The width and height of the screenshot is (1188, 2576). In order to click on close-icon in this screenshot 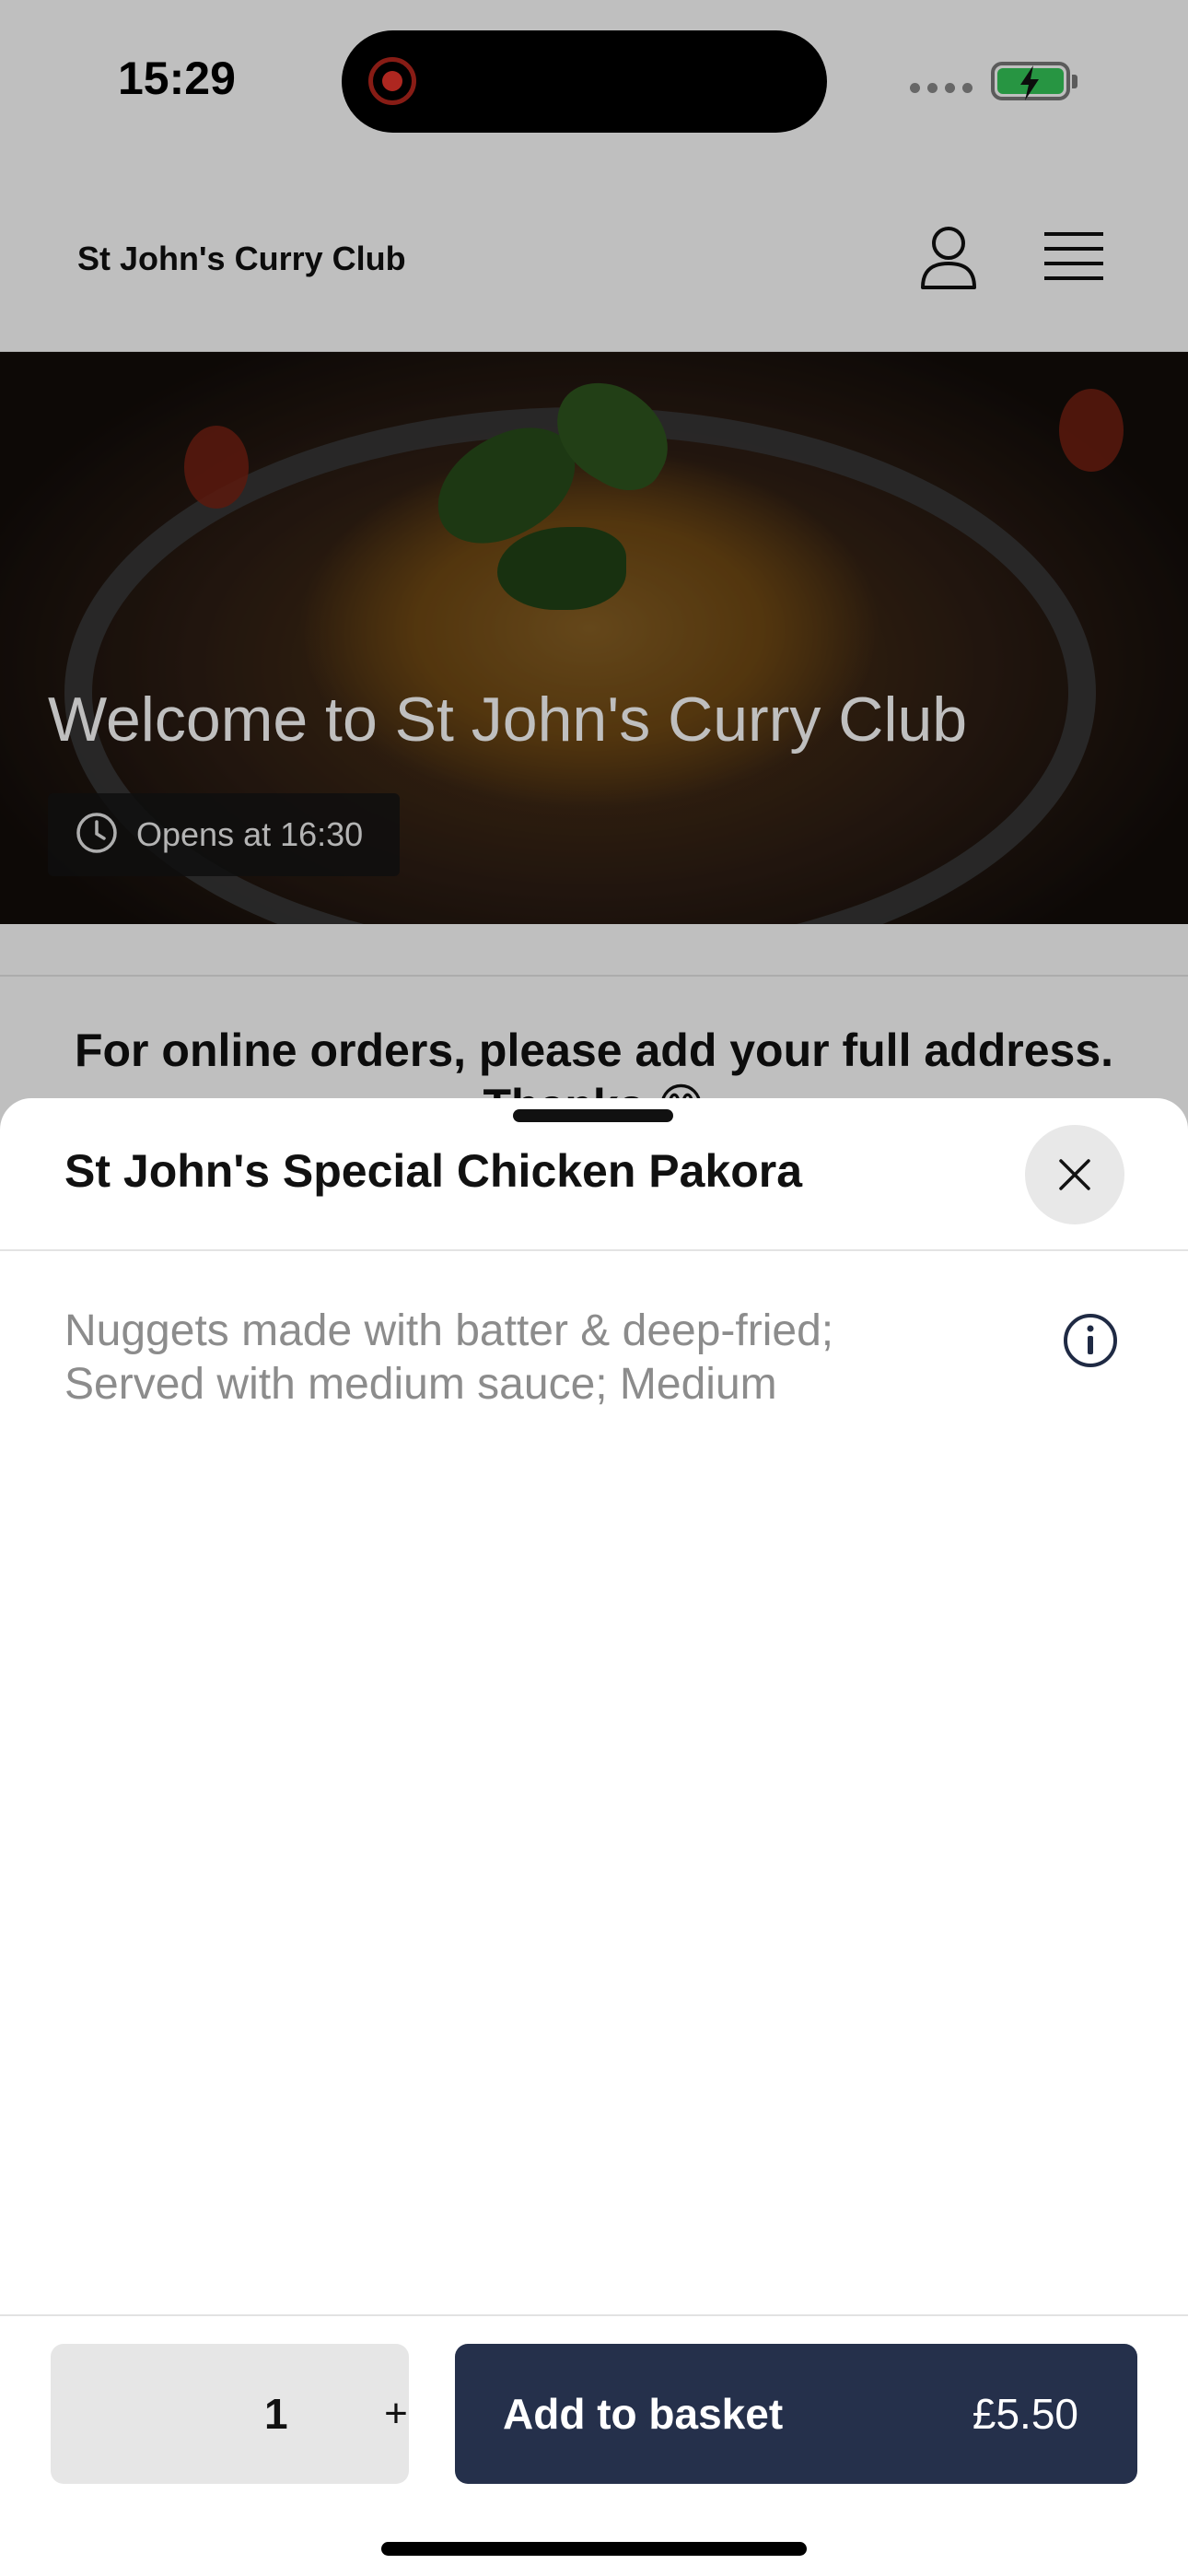, I will do `click(1074, 1174)`.